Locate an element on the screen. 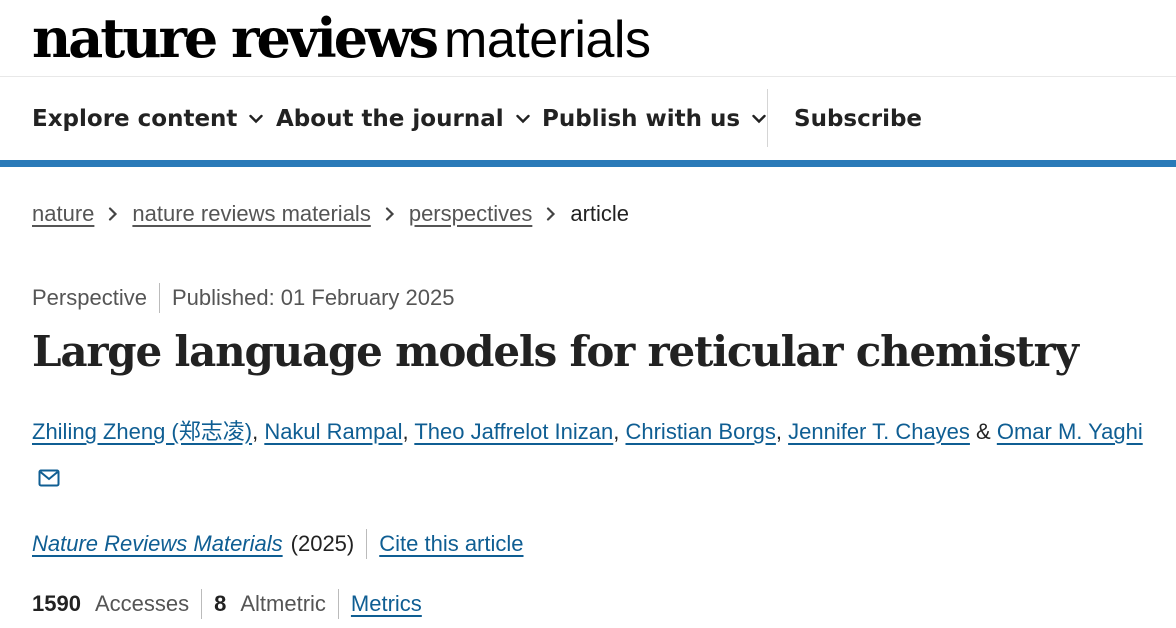  meta-divider is located at coordinates (159, 298).